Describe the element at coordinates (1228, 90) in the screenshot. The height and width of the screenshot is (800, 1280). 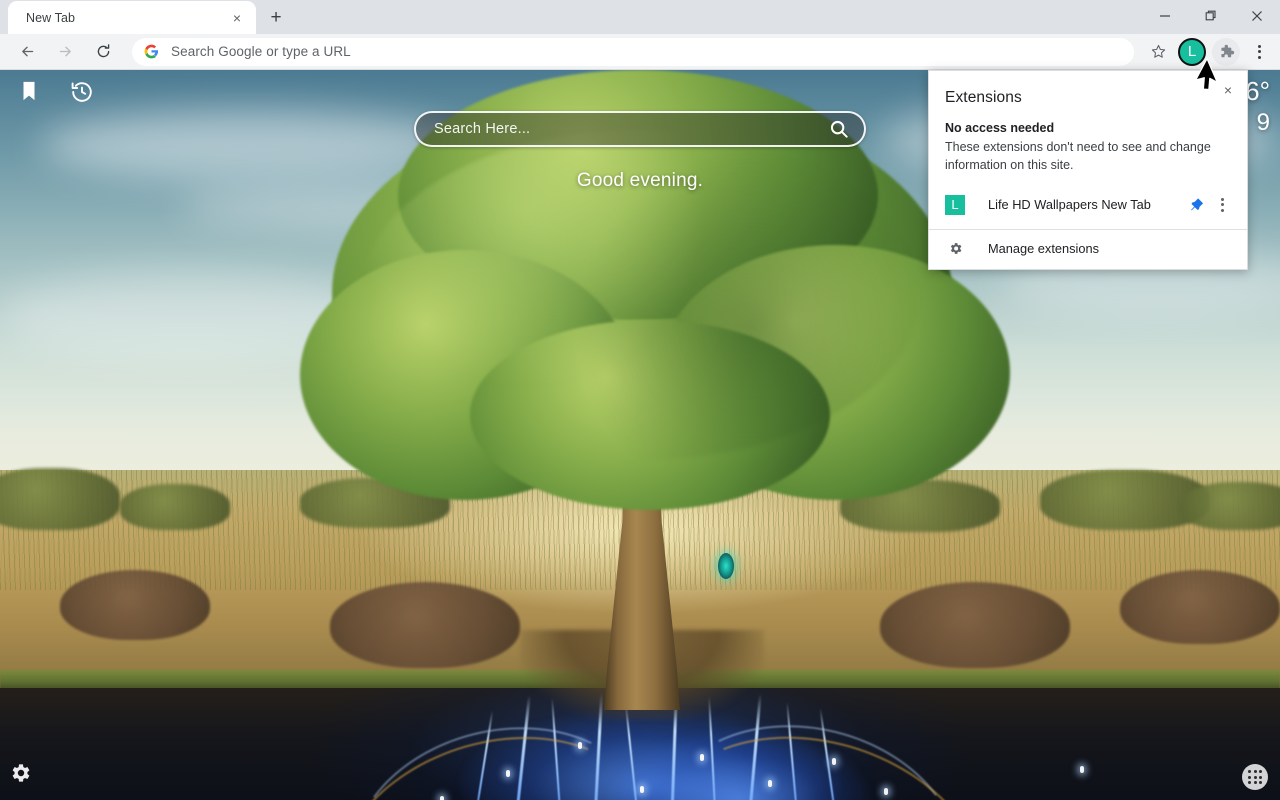
I see `close-icon: ×` at that location.